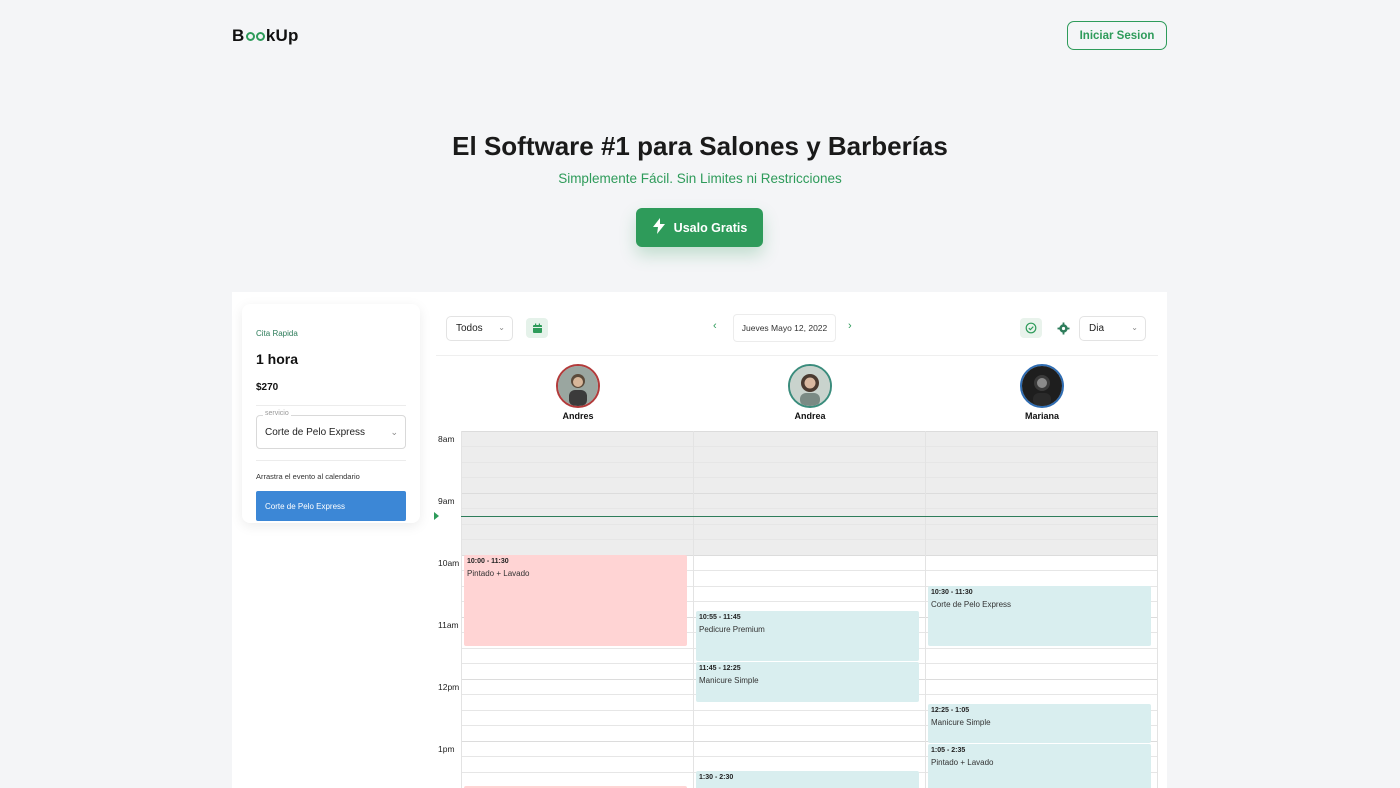 The image size is (1400, 788). I want to click on staff-filter-select: Todos ⌄, so click(479, 328).